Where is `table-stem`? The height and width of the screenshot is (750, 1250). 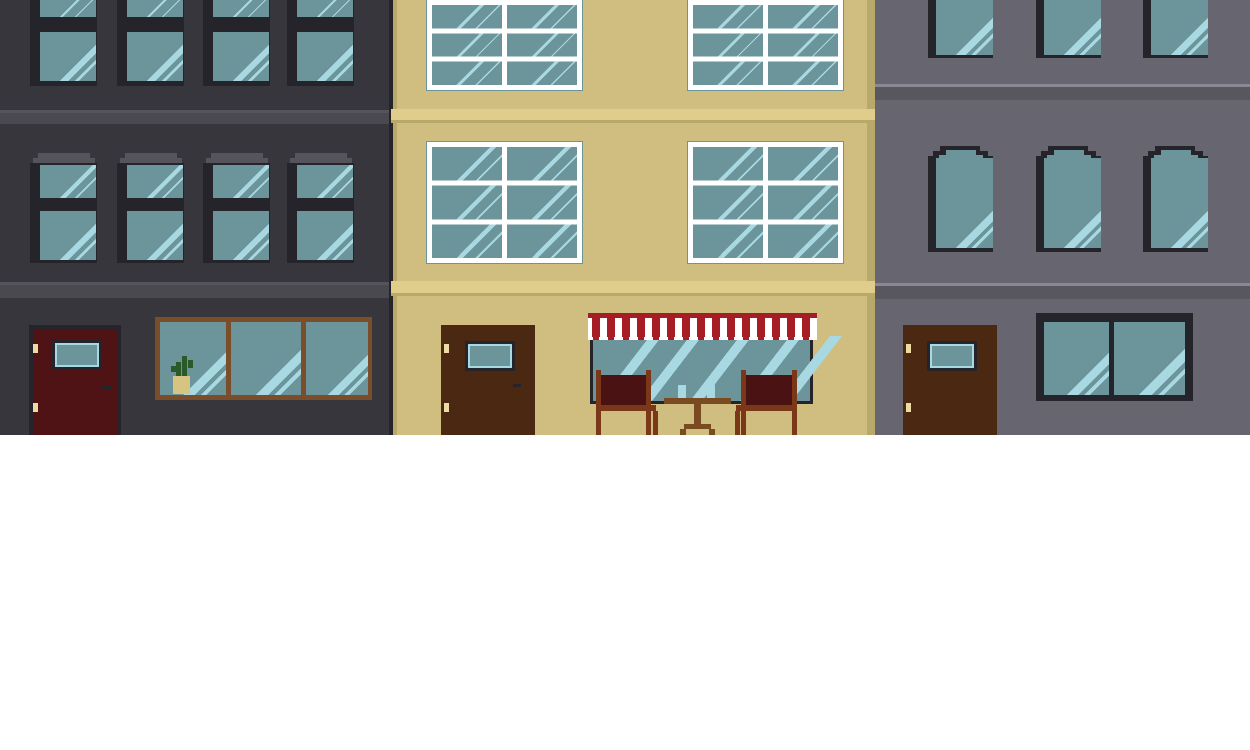
table-stem is located at coordinates (697, 414).